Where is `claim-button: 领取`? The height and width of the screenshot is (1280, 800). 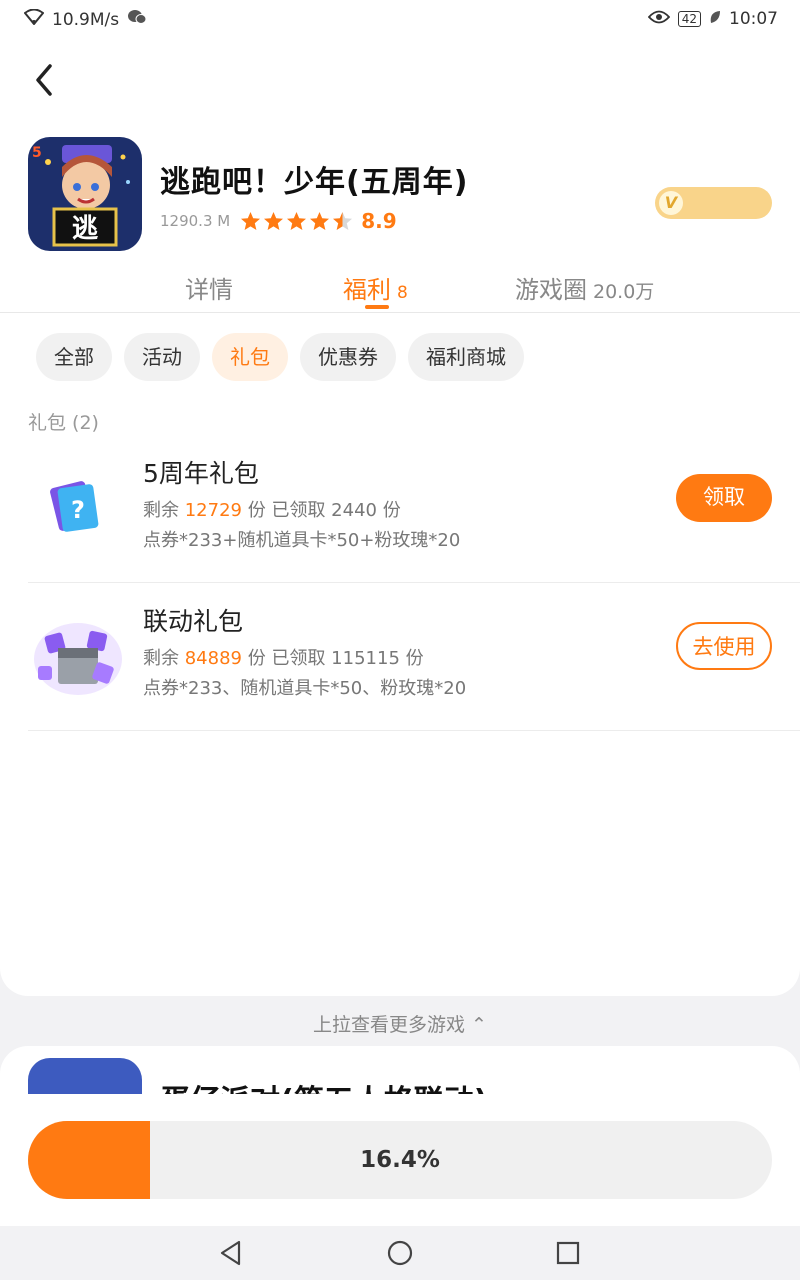 claim-button: 领取 is located at coordinates (724, 498).